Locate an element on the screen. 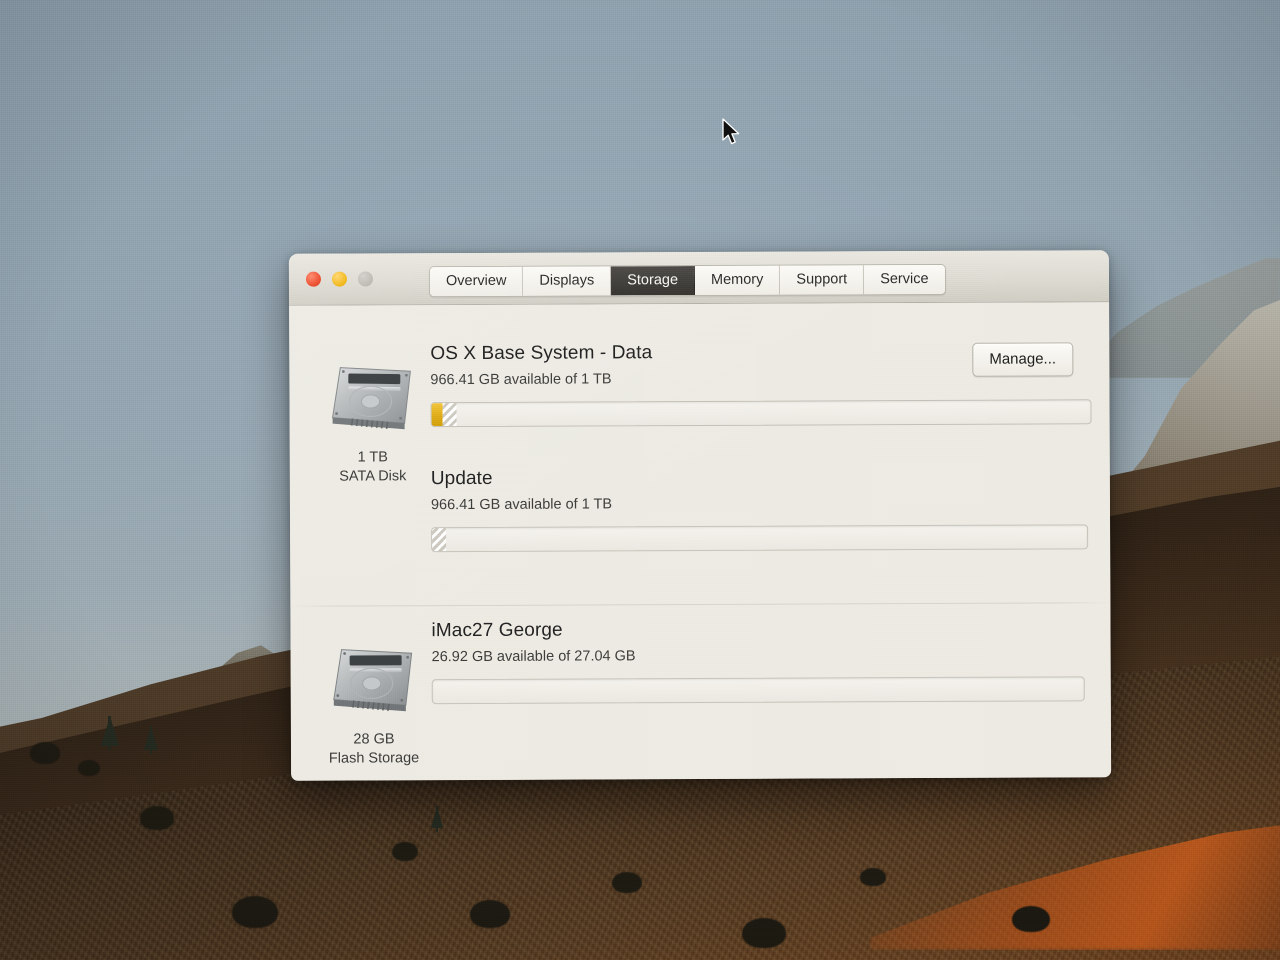 Image resolution: width=1280 pixels, height=960 pixels. traffic-light-group is located at coordinates (331, 279).